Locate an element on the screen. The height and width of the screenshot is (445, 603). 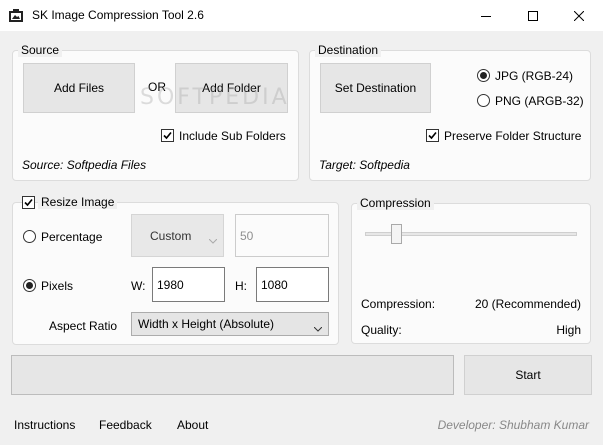
width-input: 1980 is located at coordinates (188, 284).